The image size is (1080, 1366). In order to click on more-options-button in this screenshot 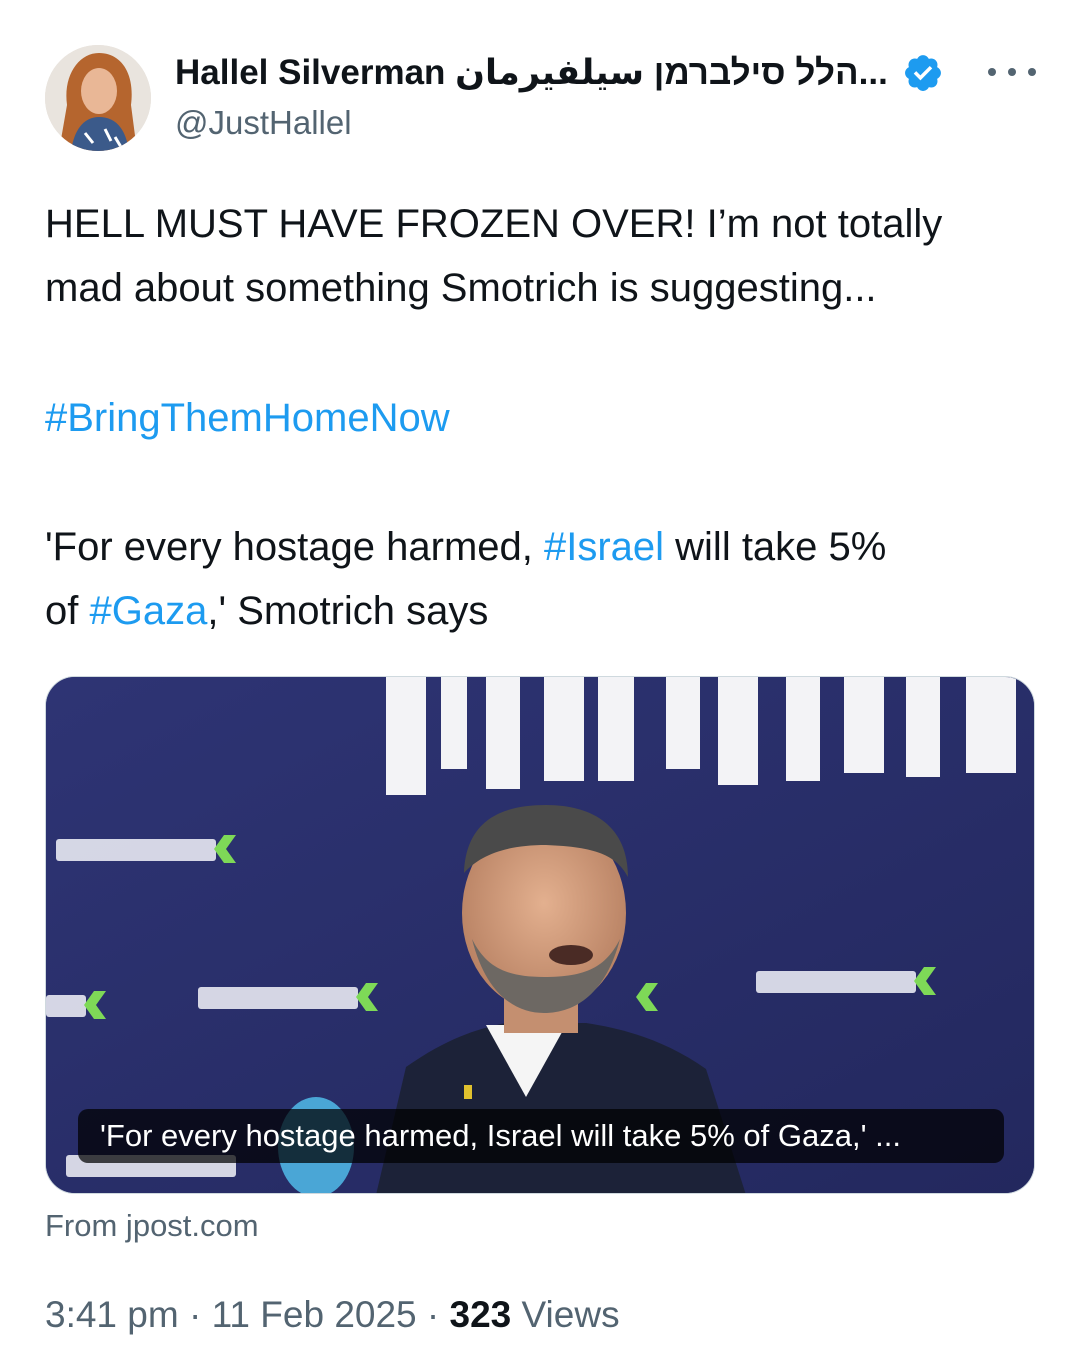, I will do `click(1012, 72)`.